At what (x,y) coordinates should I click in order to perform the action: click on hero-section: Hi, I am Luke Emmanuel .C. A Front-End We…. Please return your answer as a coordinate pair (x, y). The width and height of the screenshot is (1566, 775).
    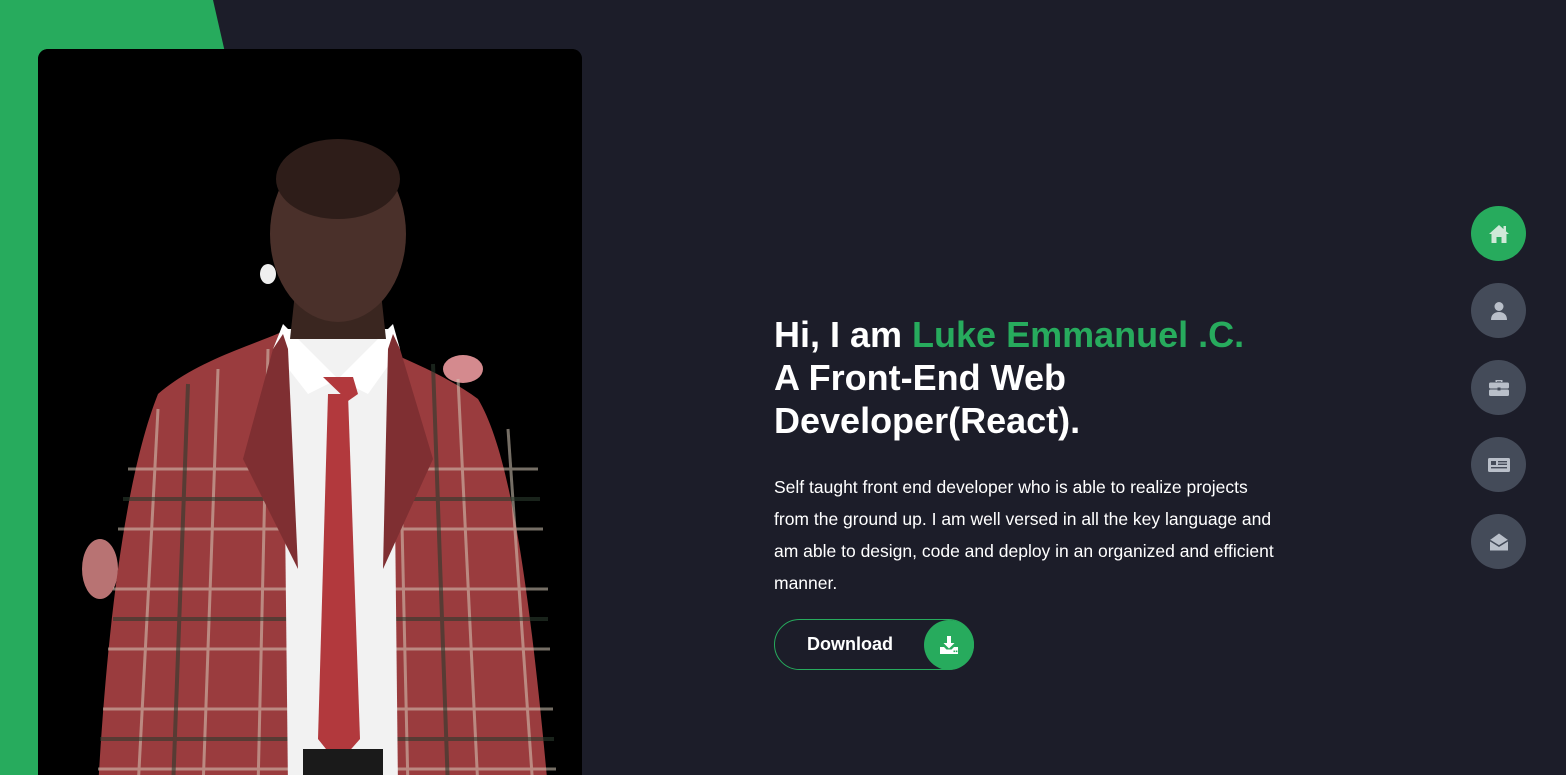
    Looking at the image, I should click on (1034, 456).